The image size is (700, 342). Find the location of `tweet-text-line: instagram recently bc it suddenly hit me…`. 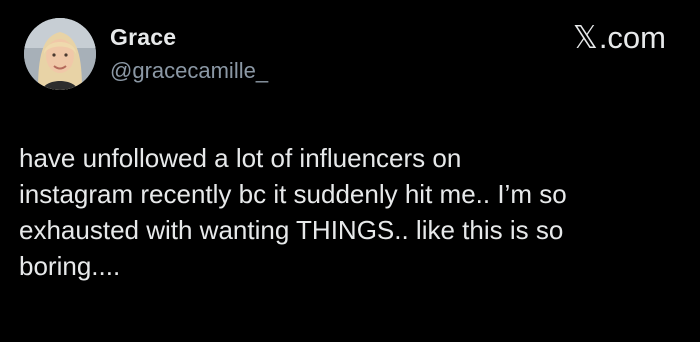

tweet-text-line: instagram recently bc it suddenly hit me… is located at coordinates (293, 194).